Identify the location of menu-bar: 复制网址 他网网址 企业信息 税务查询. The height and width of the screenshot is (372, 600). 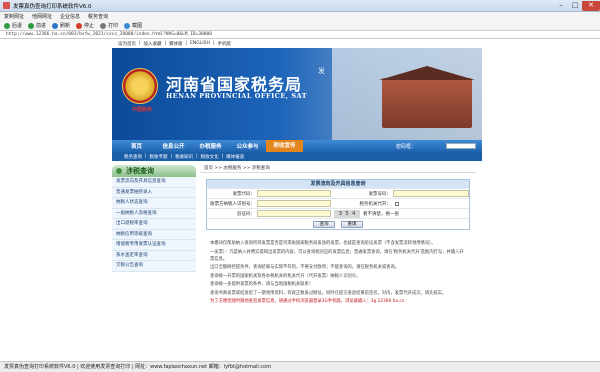
(300, 16).